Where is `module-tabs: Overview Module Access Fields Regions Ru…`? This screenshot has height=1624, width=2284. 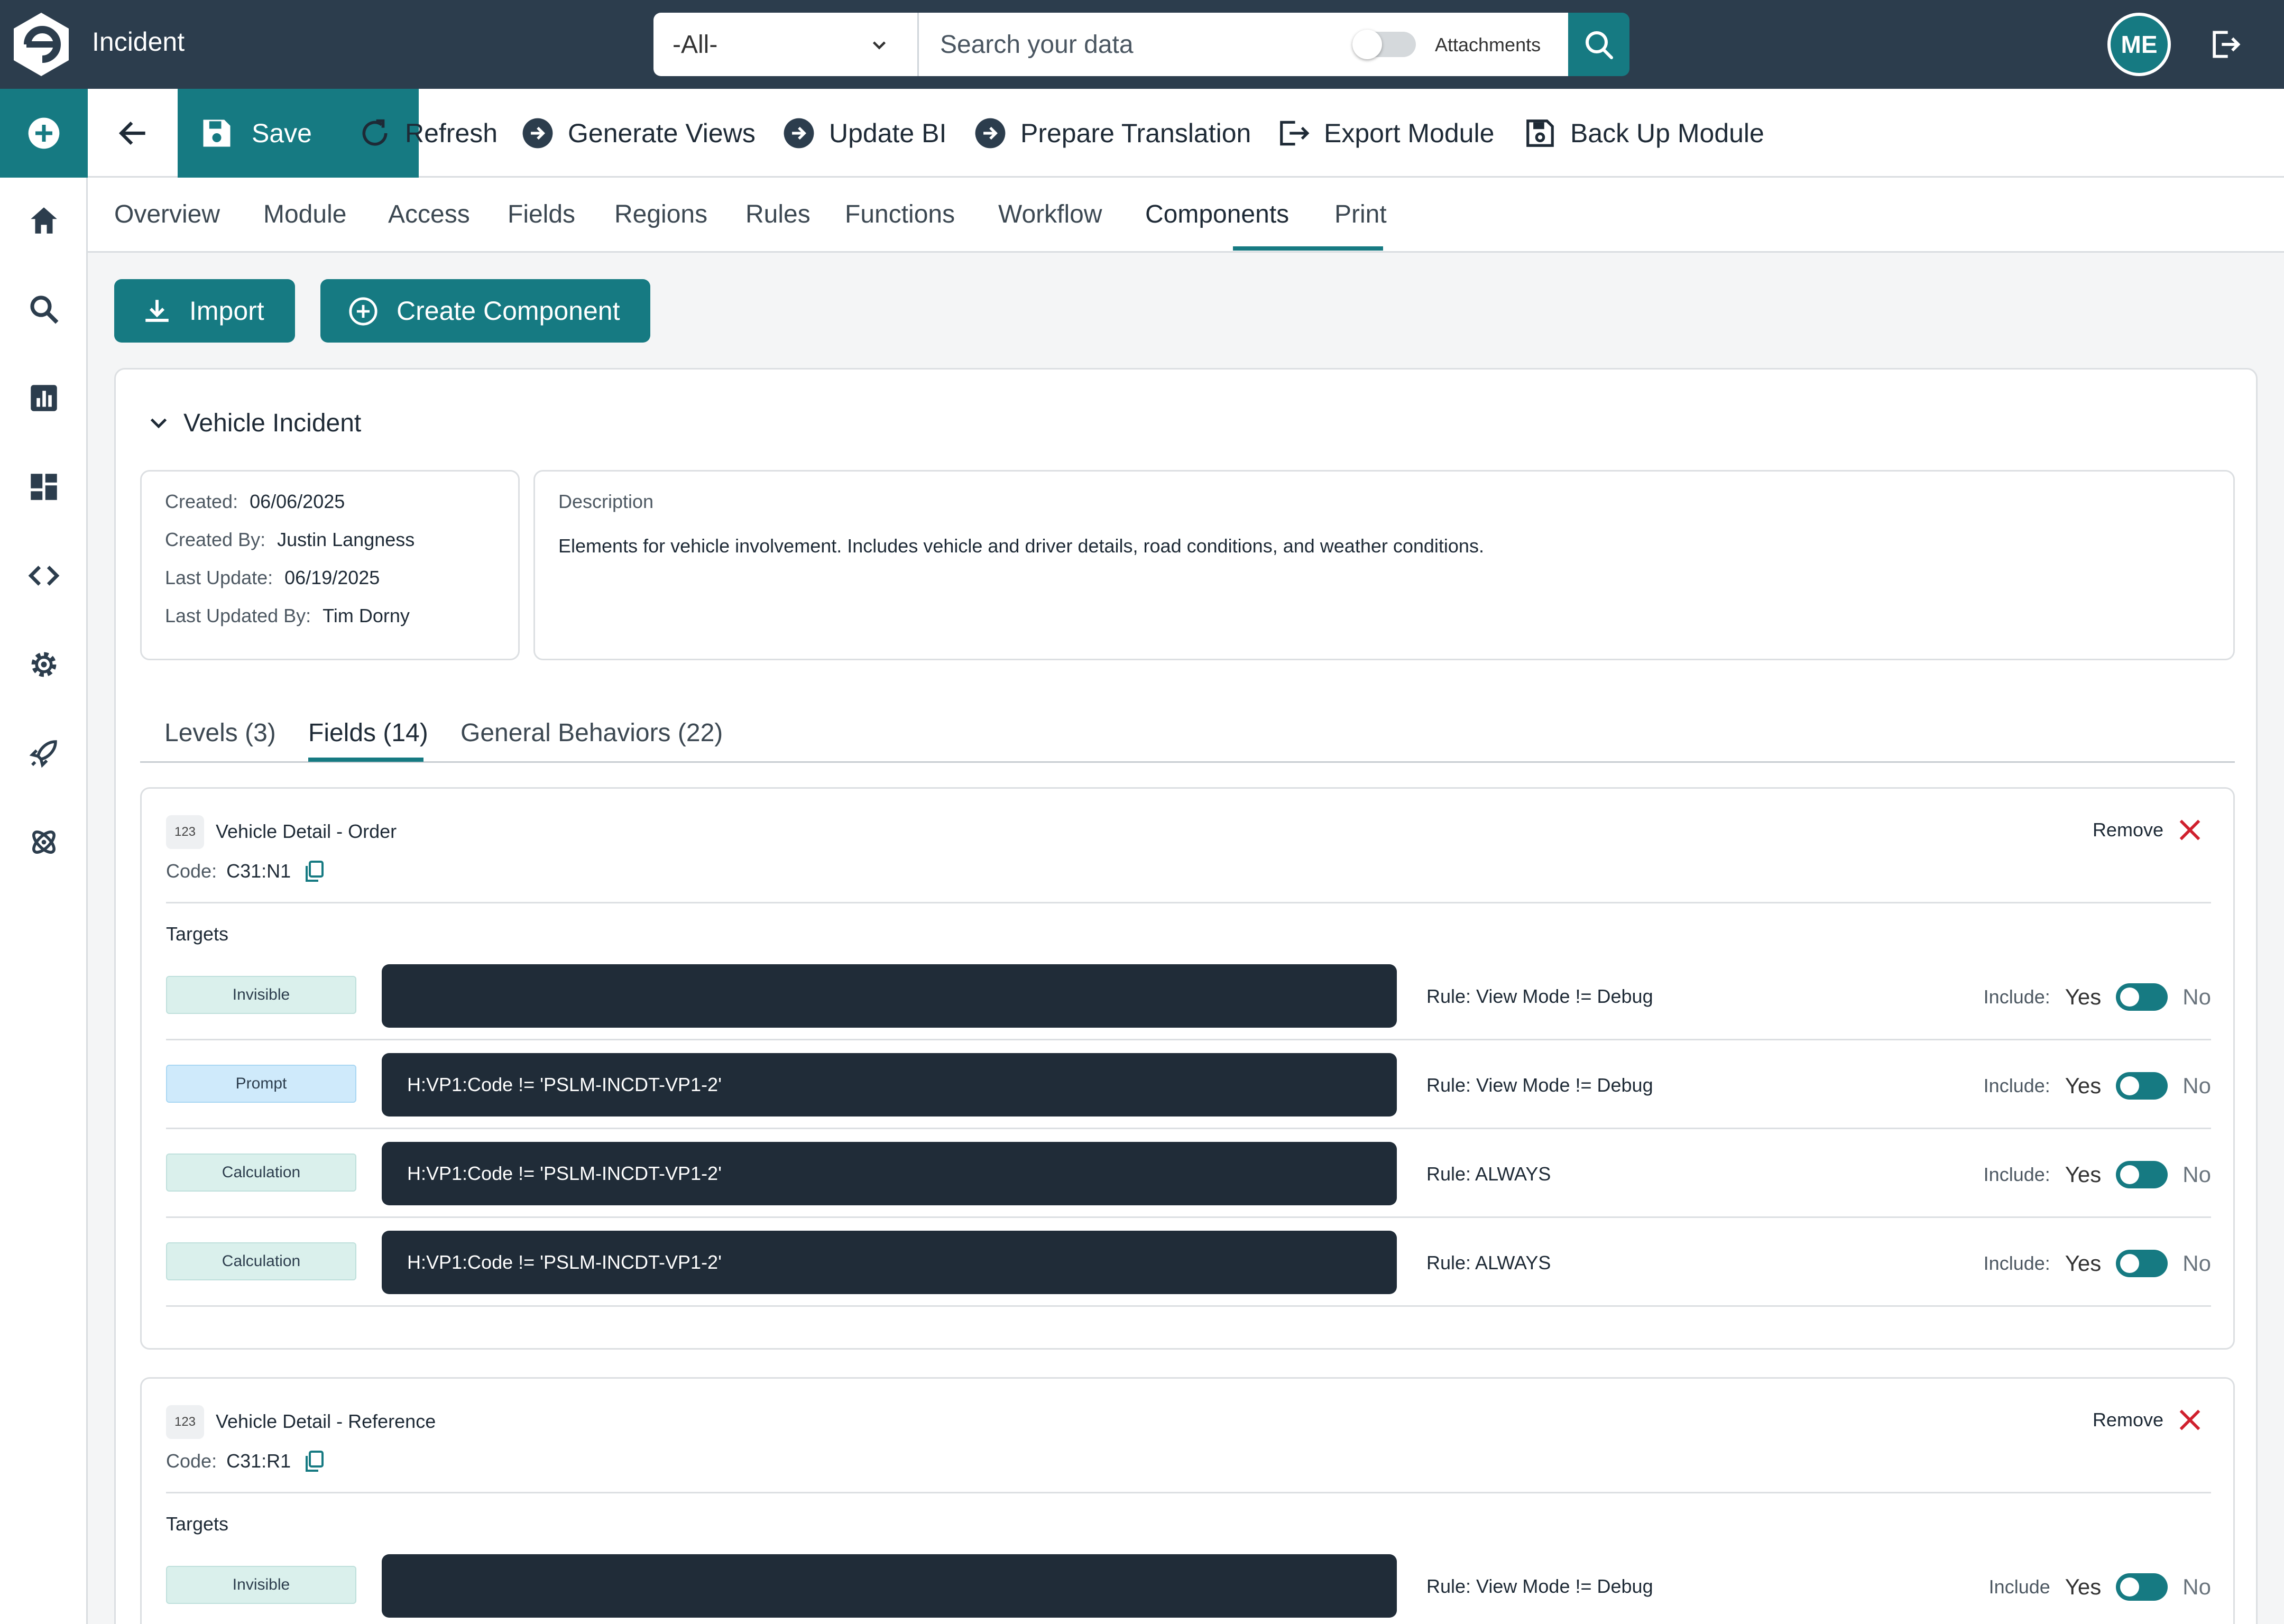
module-tabs: Overview Module Access Fields Regions Ru… is located at coordinates (1186, 215).